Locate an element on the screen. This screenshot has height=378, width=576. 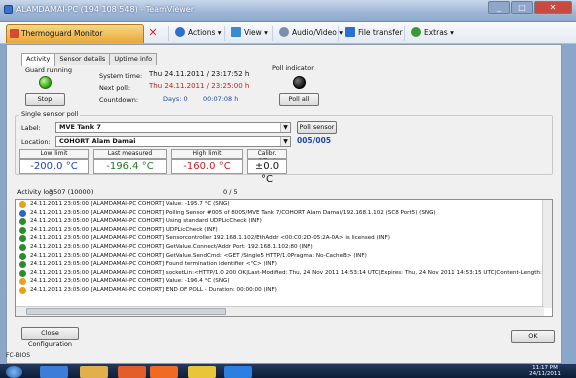
start-orb-icon is located at coordinates (14, 372).